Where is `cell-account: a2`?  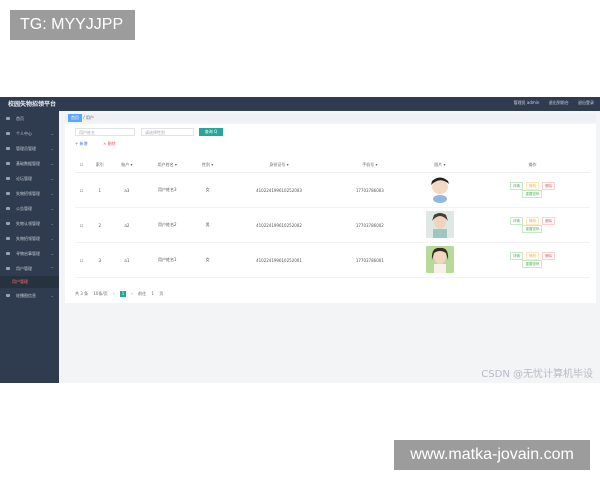 cell-account: a2 is located at coordinates (127, 225).